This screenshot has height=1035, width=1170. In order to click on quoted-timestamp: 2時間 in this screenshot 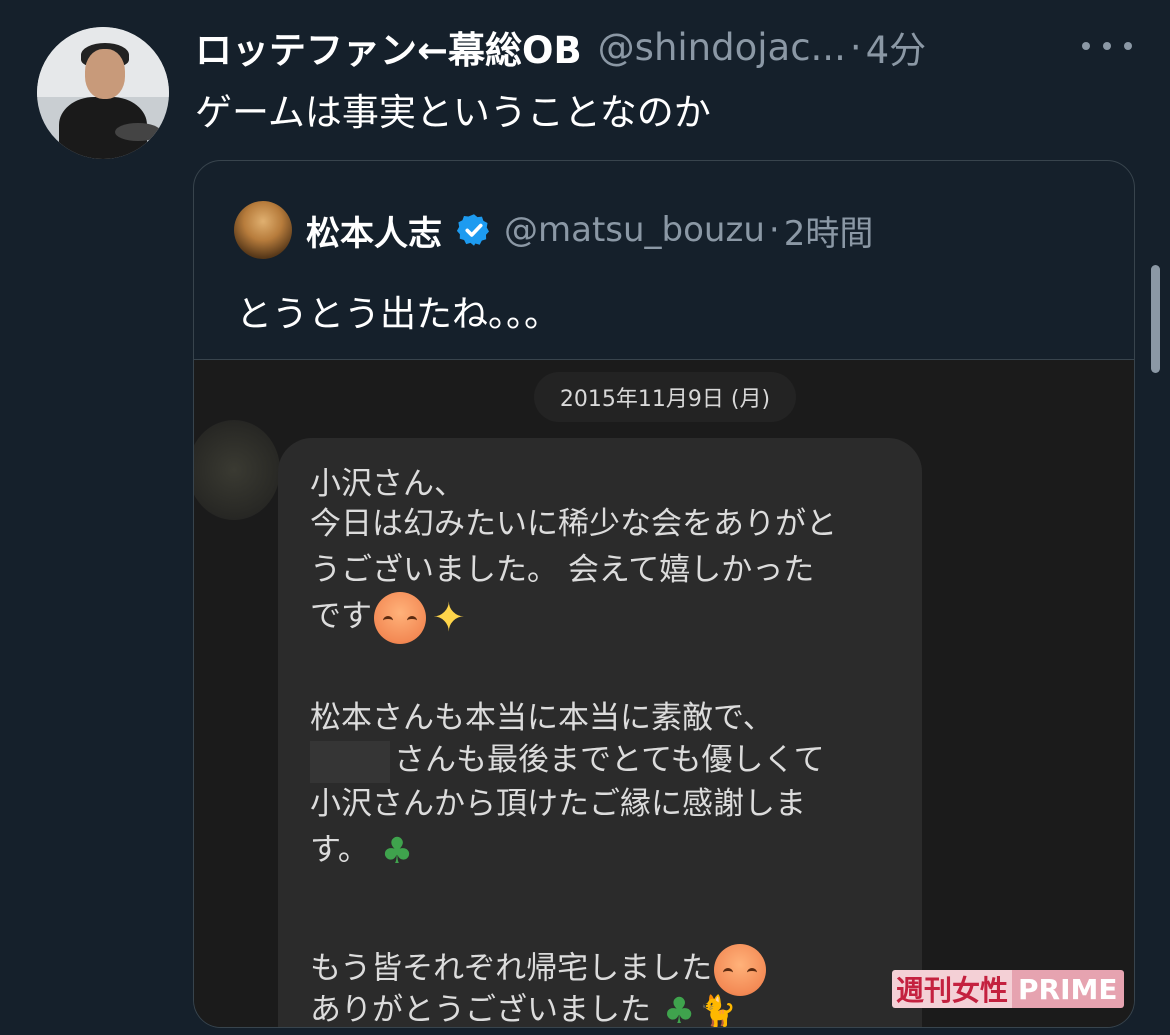, I will do `click(829, 230)`.